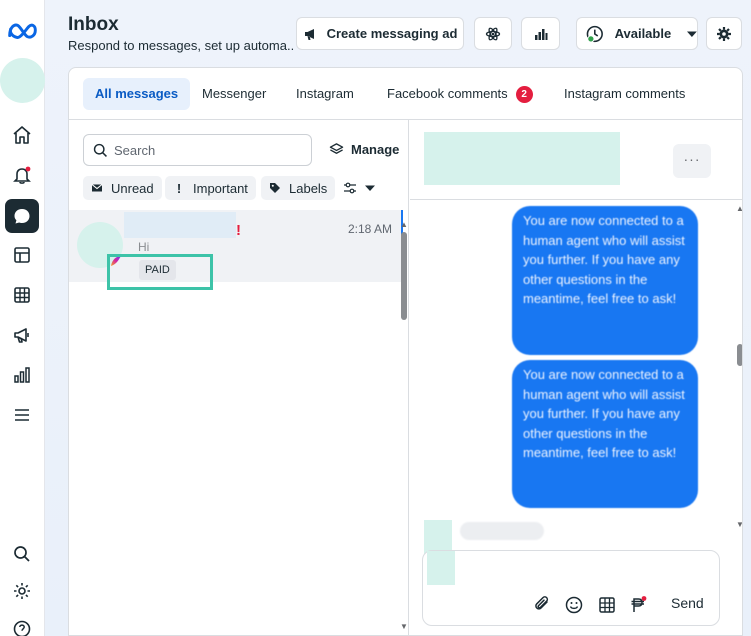 Image resolution: width=751 pixels, height=636 pixels. I want to click on filter-unread: Unread, so click(122, 188).